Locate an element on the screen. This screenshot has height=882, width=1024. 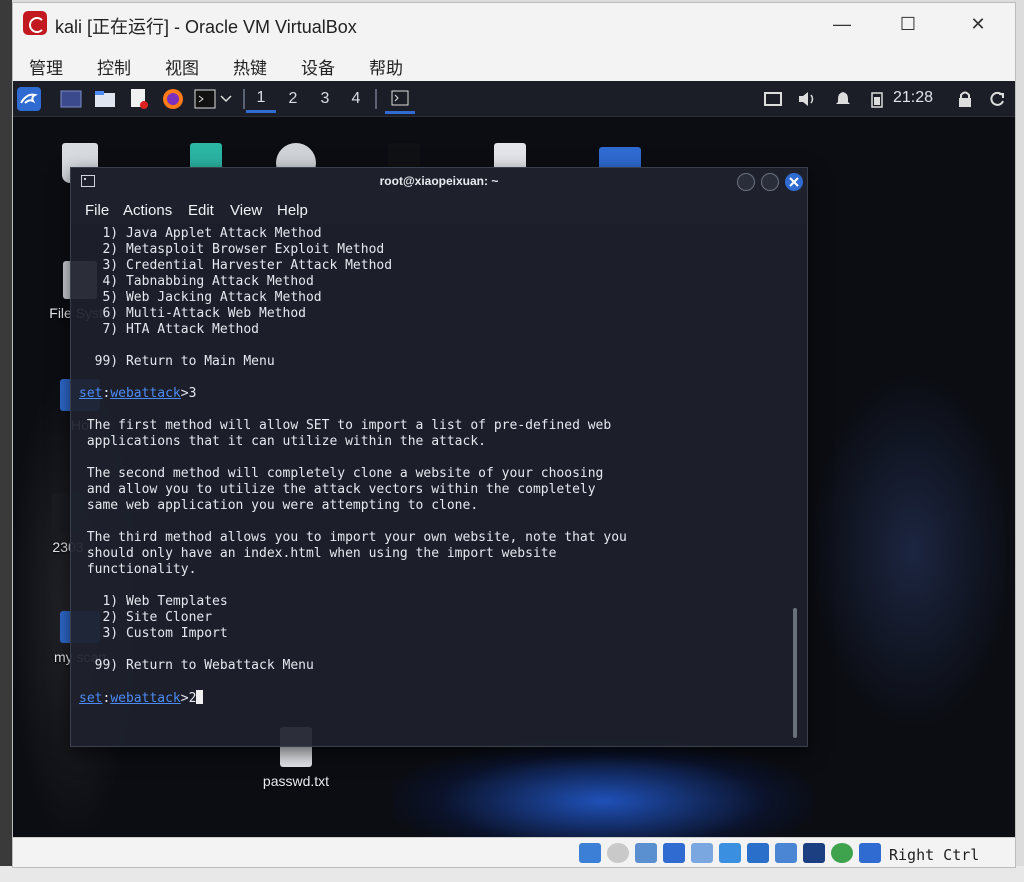
terminal-line: 1) Web Templates is located at coordinates (153, 601).